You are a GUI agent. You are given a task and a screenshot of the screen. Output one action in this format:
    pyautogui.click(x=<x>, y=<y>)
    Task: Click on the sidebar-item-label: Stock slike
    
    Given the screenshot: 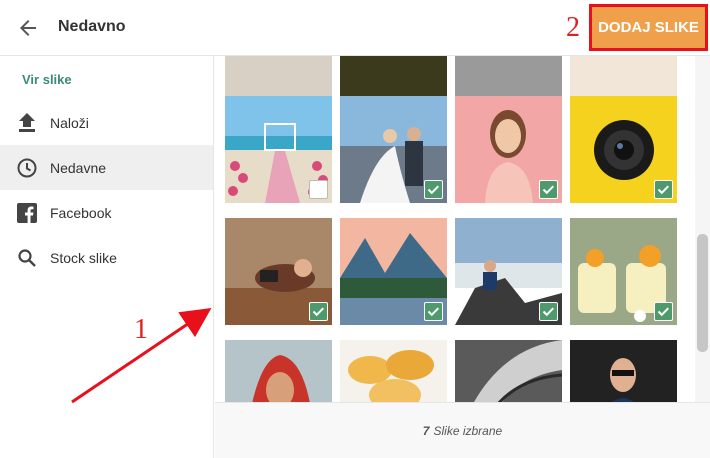 What is the action you would take?
    pyautogui.click(x=83, y=257)
    